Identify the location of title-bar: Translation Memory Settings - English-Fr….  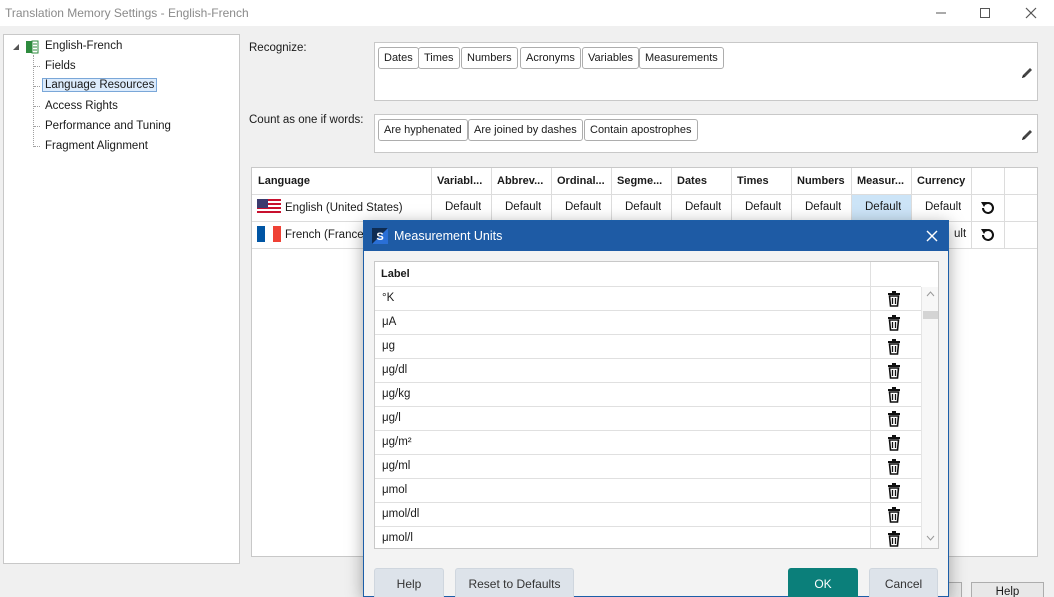
(527, 13).